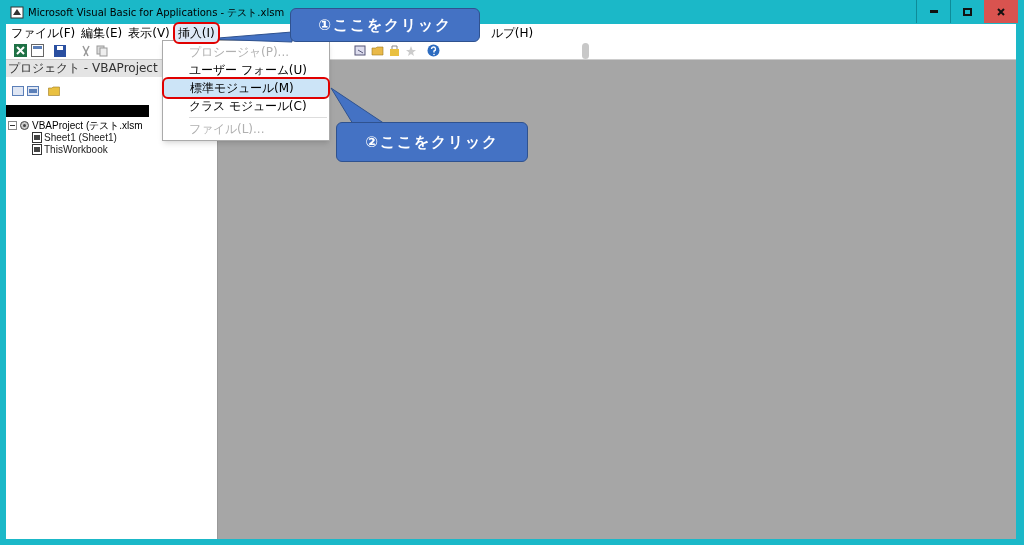 Image resolution: width=1024 pixels, height=545 pixels. What do you see at coordinates (196, 33) in the screenshot?
I see `menu-item: 挿入(I)` at bounding box center [196, 33].